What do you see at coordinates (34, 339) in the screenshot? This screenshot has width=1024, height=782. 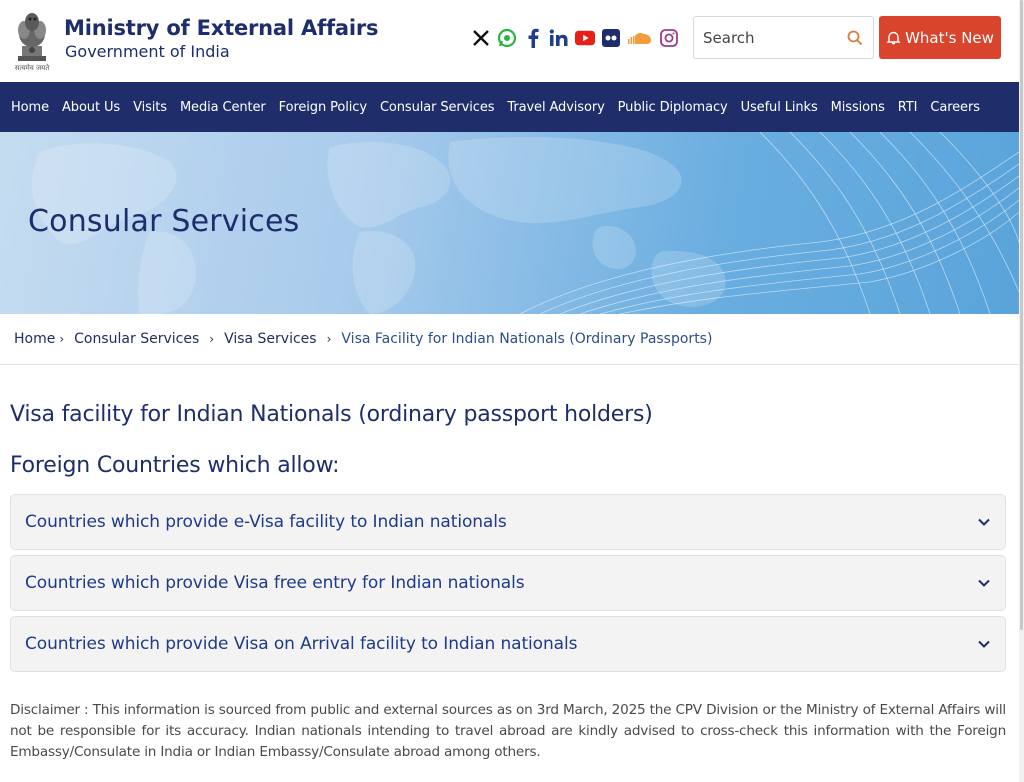 I see `breadcrumb-home: Home` at bounding box center [34, 339].